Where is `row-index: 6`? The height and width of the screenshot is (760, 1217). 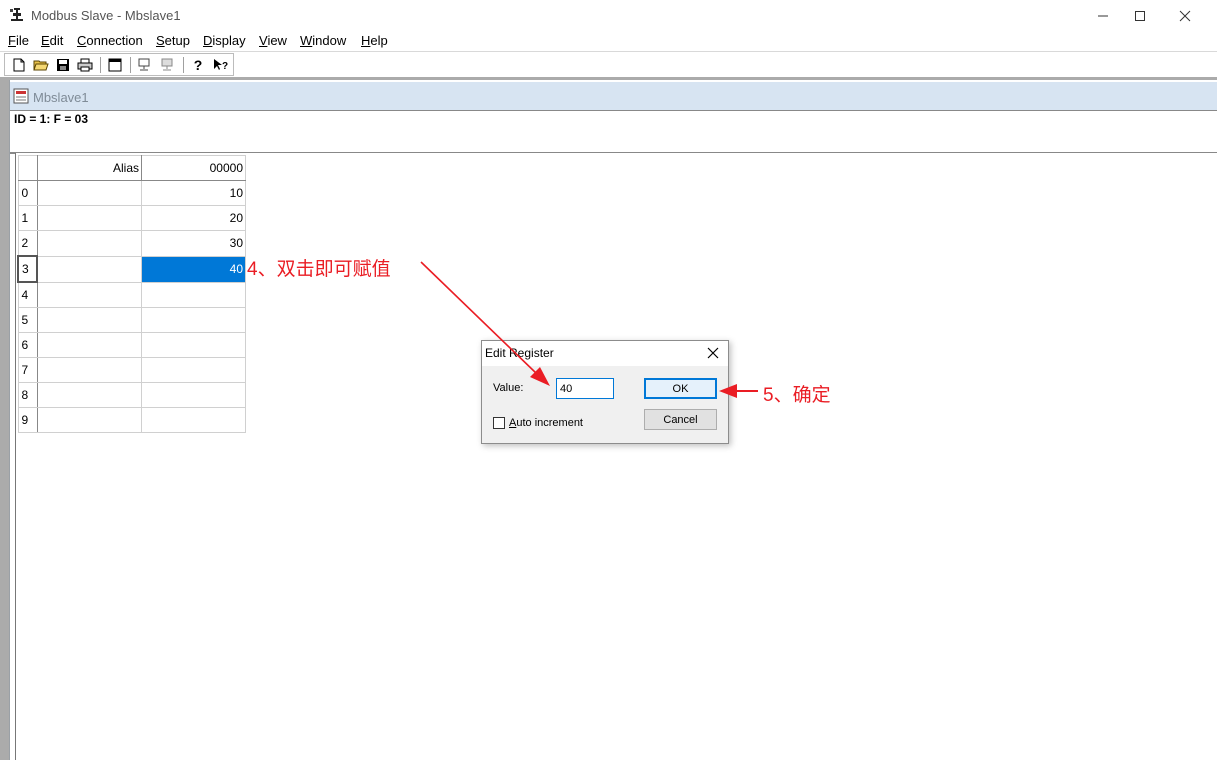
row-index: 6 is located at coordinates (27, 345).